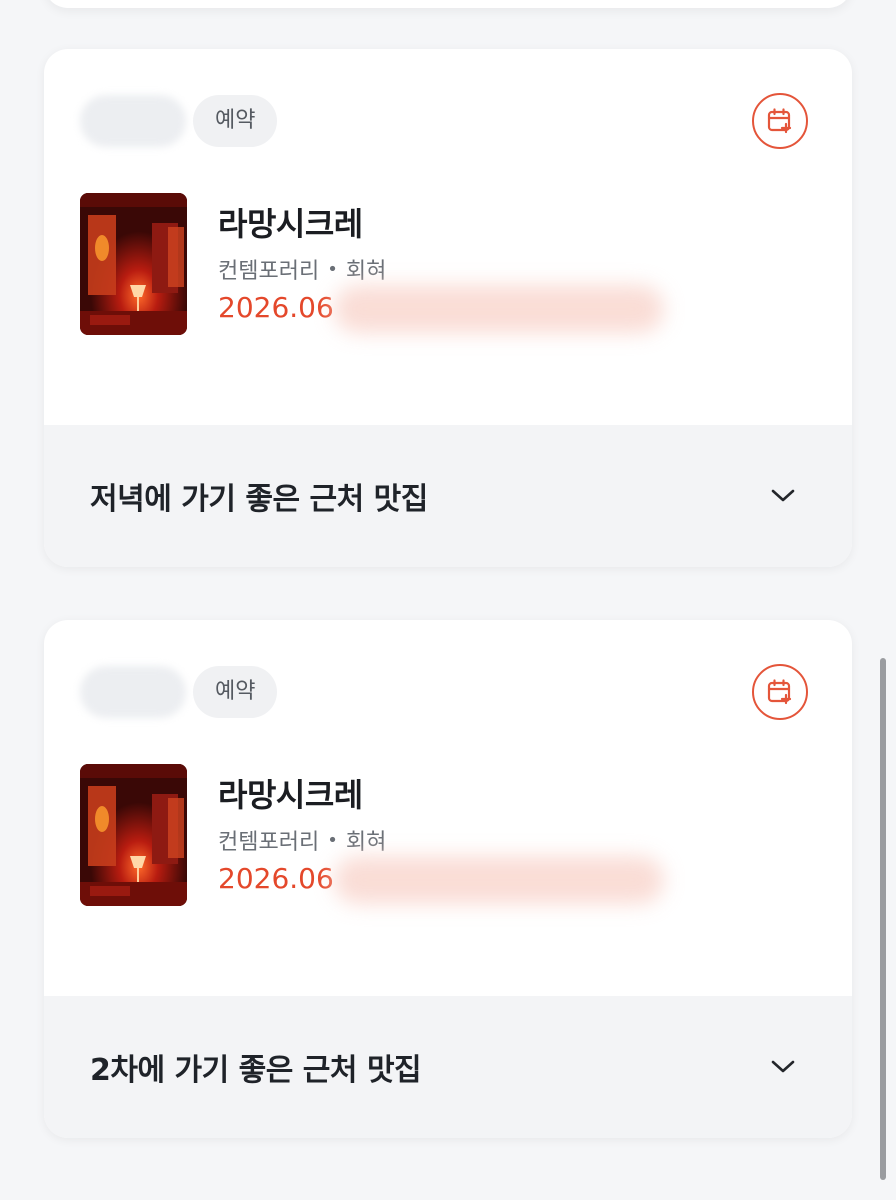 This screenshot has width=896, height=1200. Describe the element at coordinates (448, 496) in the screenshot. I see `nearby-restaurants-toggle: 저녁에 가기 좋은 근처 맛집` at that location.